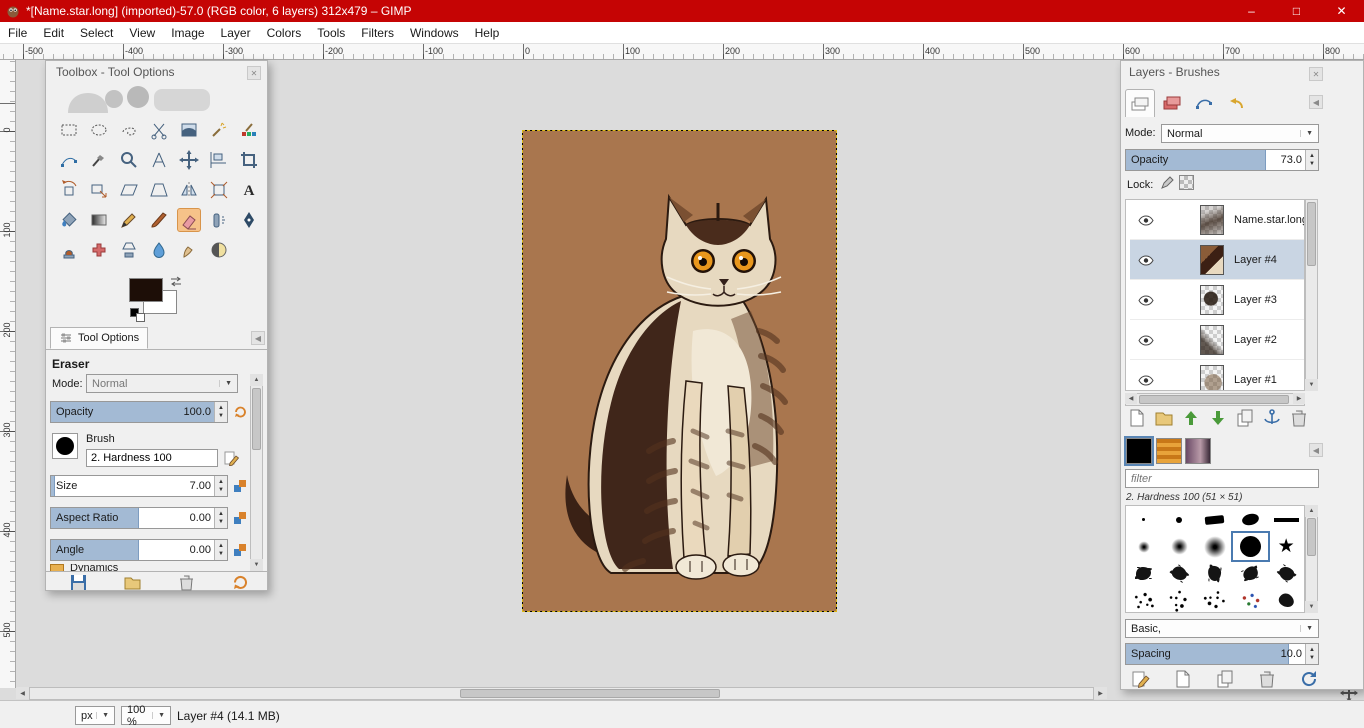 The height and width of the screenshot is (728, 1364). I want to click on tab-layers, so click(1140, 103).